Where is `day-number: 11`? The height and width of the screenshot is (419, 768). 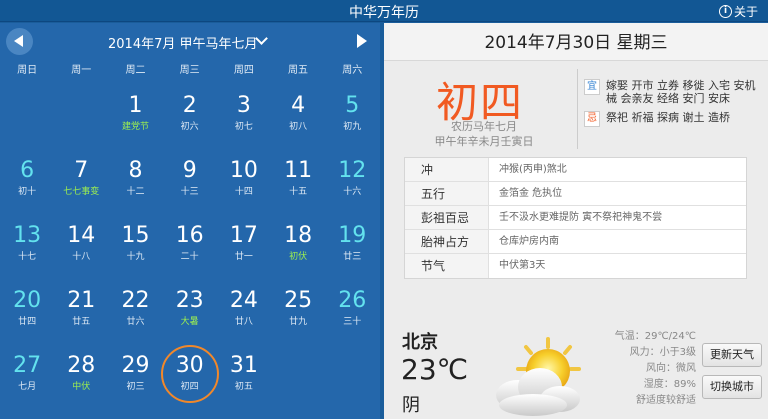
day-number: 11 is located at coordinates (298, 170).